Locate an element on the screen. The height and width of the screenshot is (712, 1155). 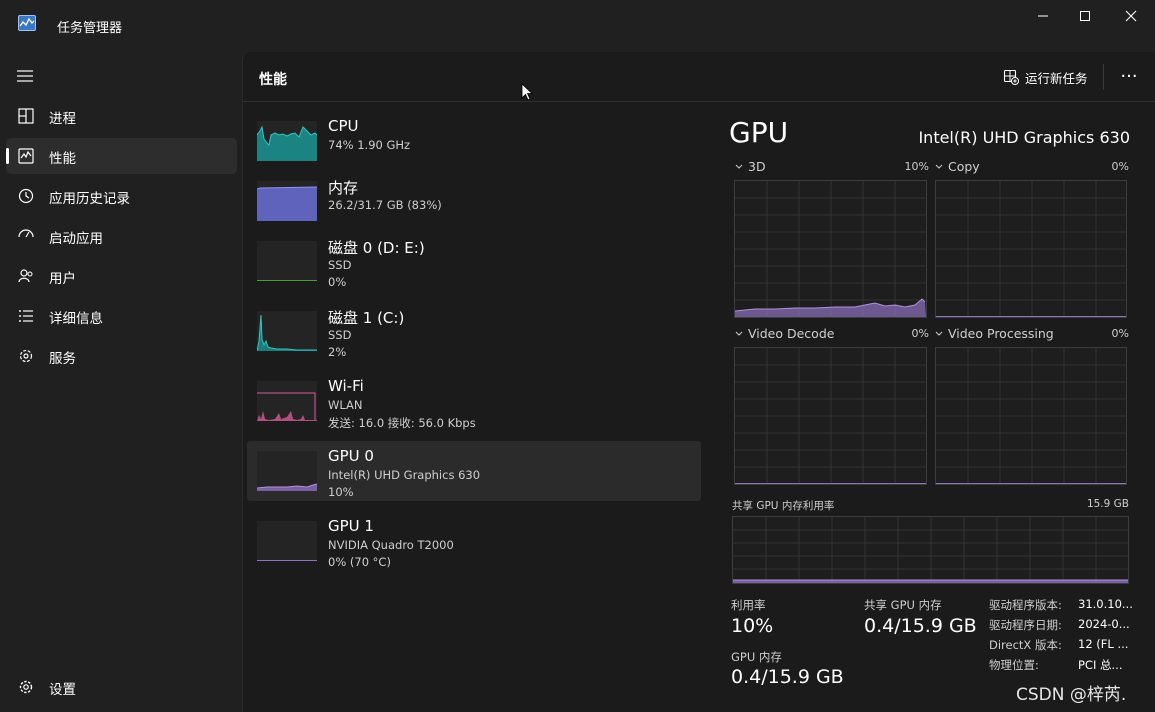
sidebar-item-processes: 进程 is located at coordinates (121, 116).